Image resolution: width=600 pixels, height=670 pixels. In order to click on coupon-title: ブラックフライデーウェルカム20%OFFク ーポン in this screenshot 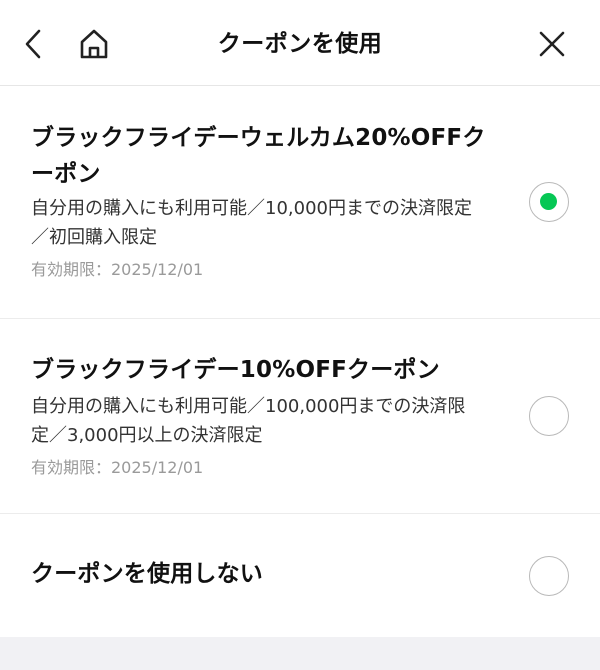, I will do `click(271, 156)`.